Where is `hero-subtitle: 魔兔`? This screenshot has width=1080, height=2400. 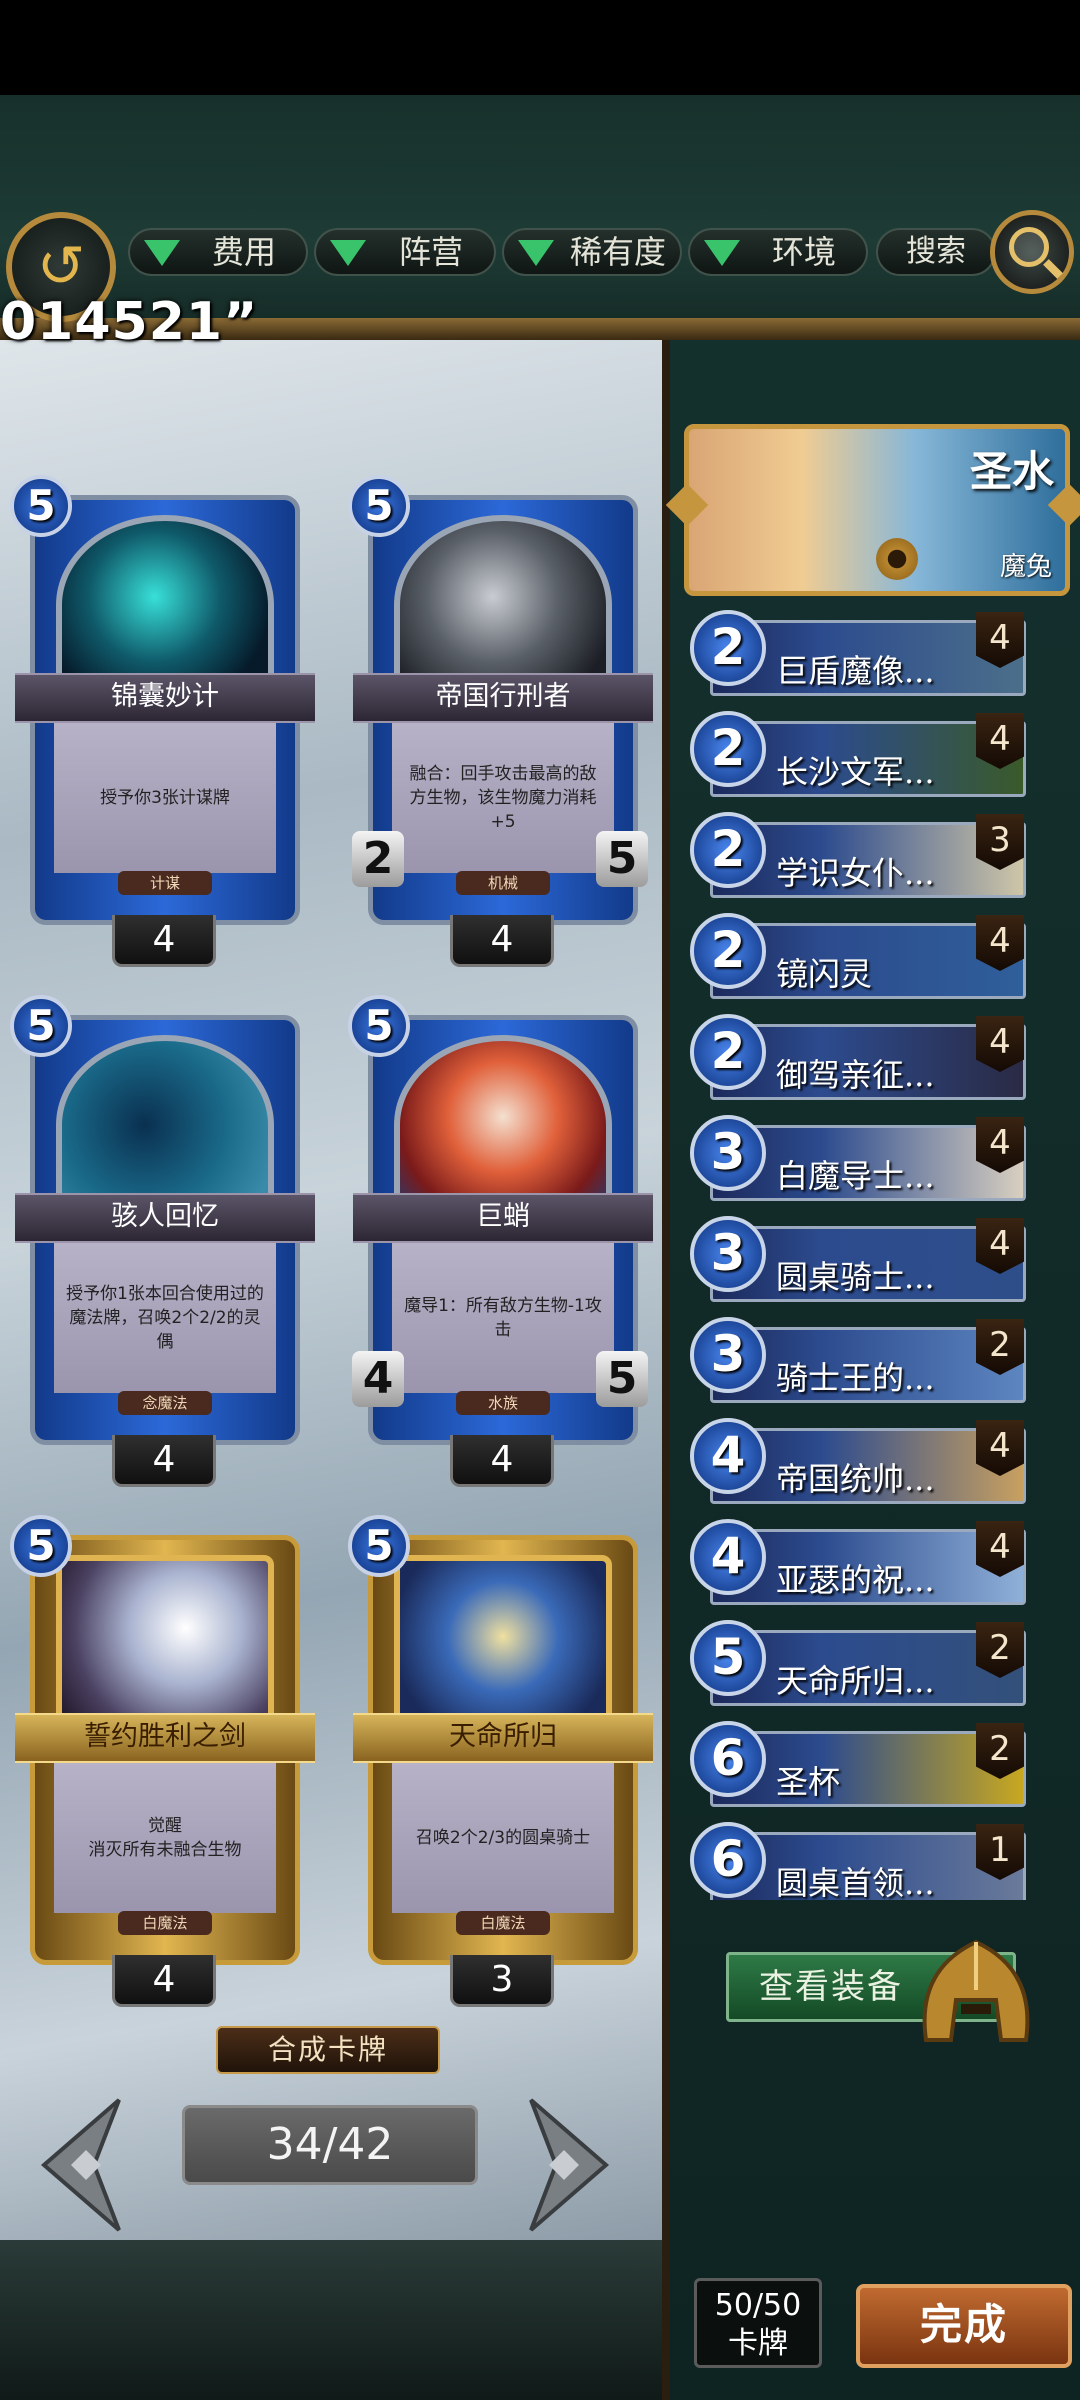
hero-subtitle: 魔兔 is located at coordinates (1025, 567).